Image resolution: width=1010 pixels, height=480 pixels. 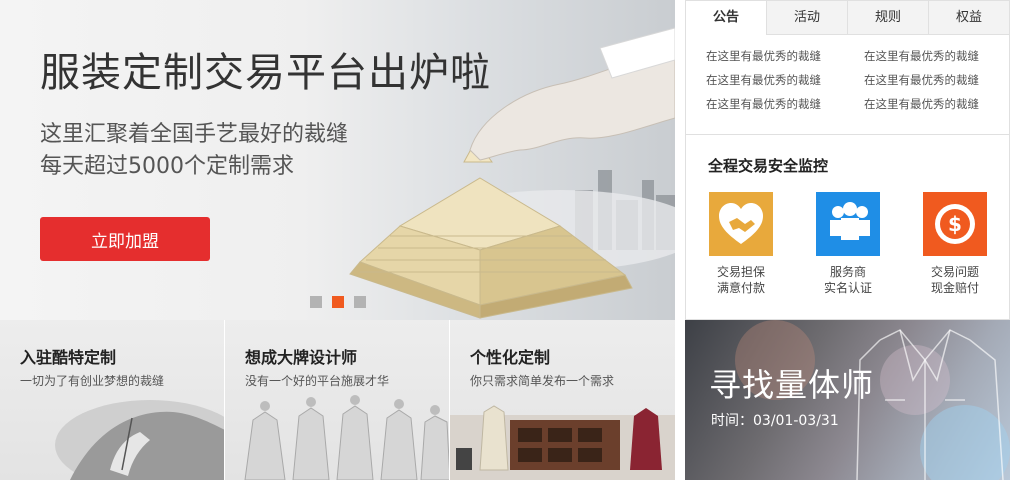 What do you see at coordinates (112, 400) in the screenshot?
I see `feature-card-join: 入驻酷特定制 一切为了有创业梦想的裁缝` at bounding box center [112, 400].